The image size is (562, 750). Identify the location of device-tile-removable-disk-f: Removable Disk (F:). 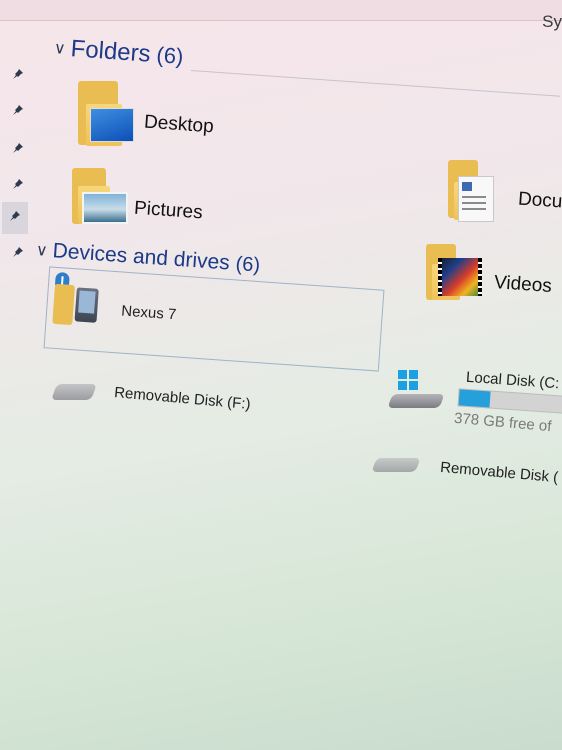
(196, 397).